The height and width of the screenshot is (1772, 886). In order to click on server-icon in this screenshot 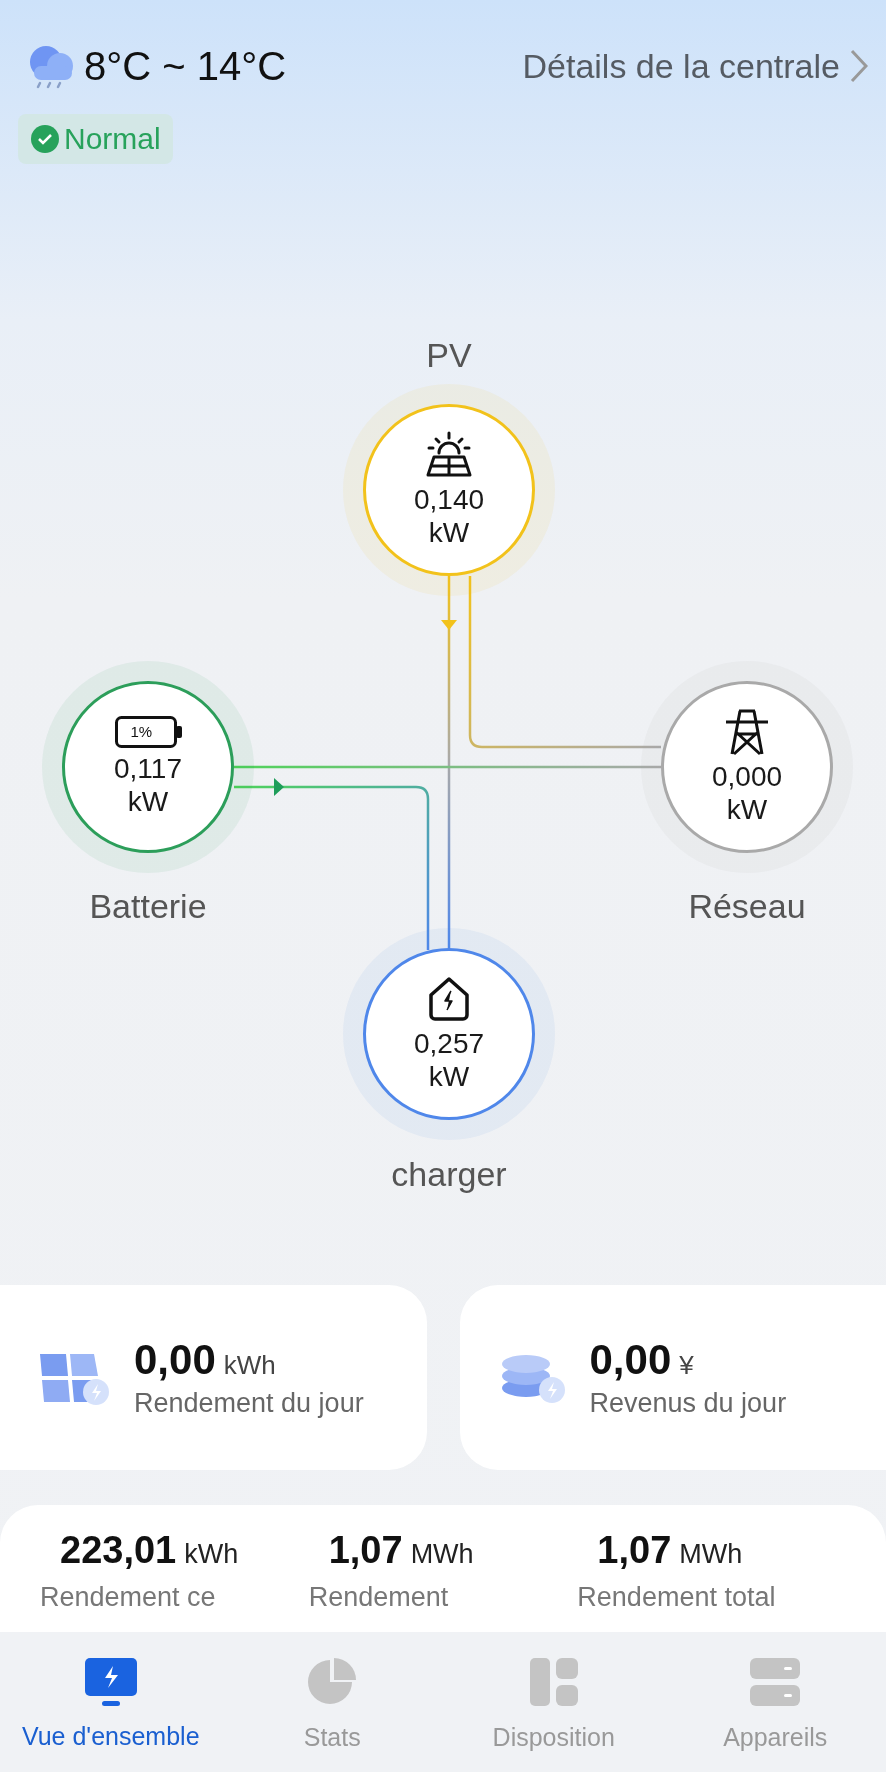, I will do `click(775, 1682)`.